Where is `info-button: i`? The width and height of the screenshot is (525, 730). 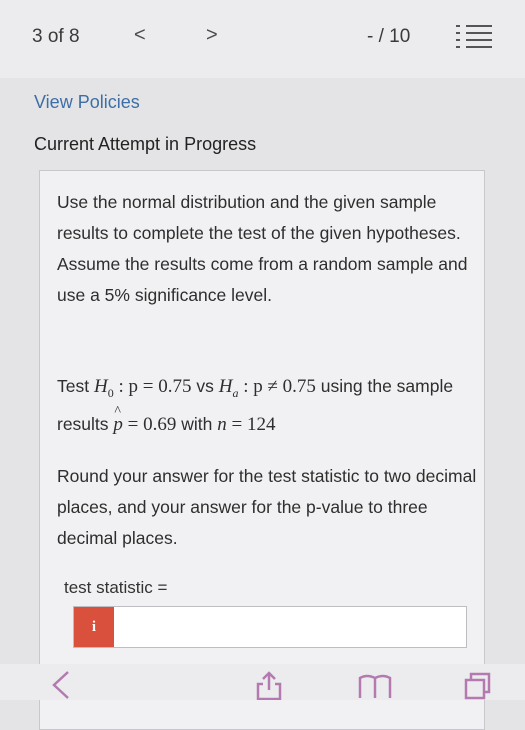 info-button: i is located at coordinates (94, 627).